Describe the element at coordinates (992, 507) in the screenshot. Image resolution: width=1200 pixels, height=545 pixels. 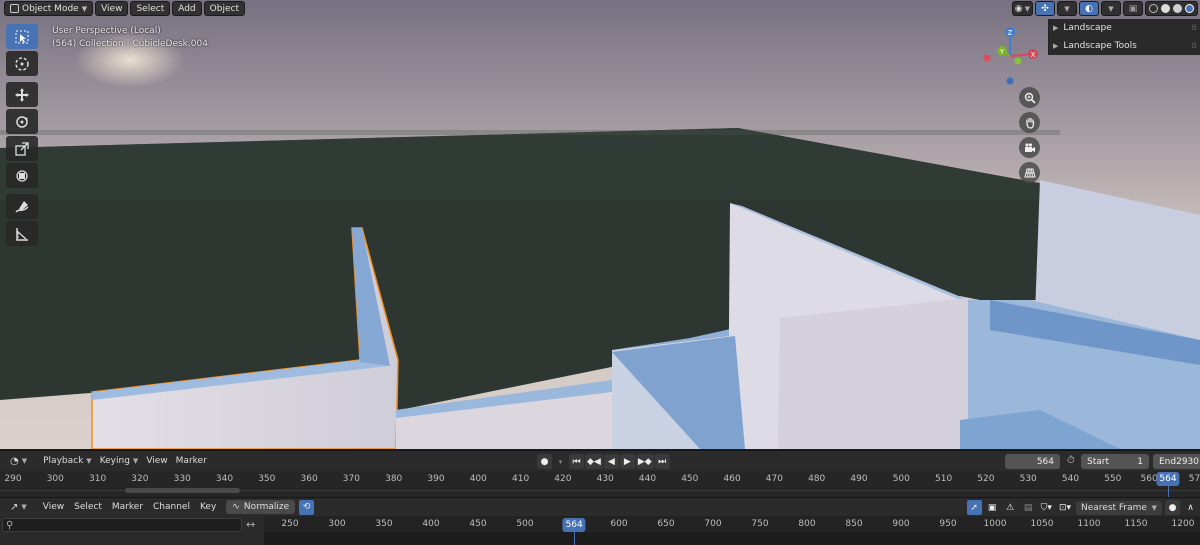
I see `show-hidden-icon: ▣` at that location.